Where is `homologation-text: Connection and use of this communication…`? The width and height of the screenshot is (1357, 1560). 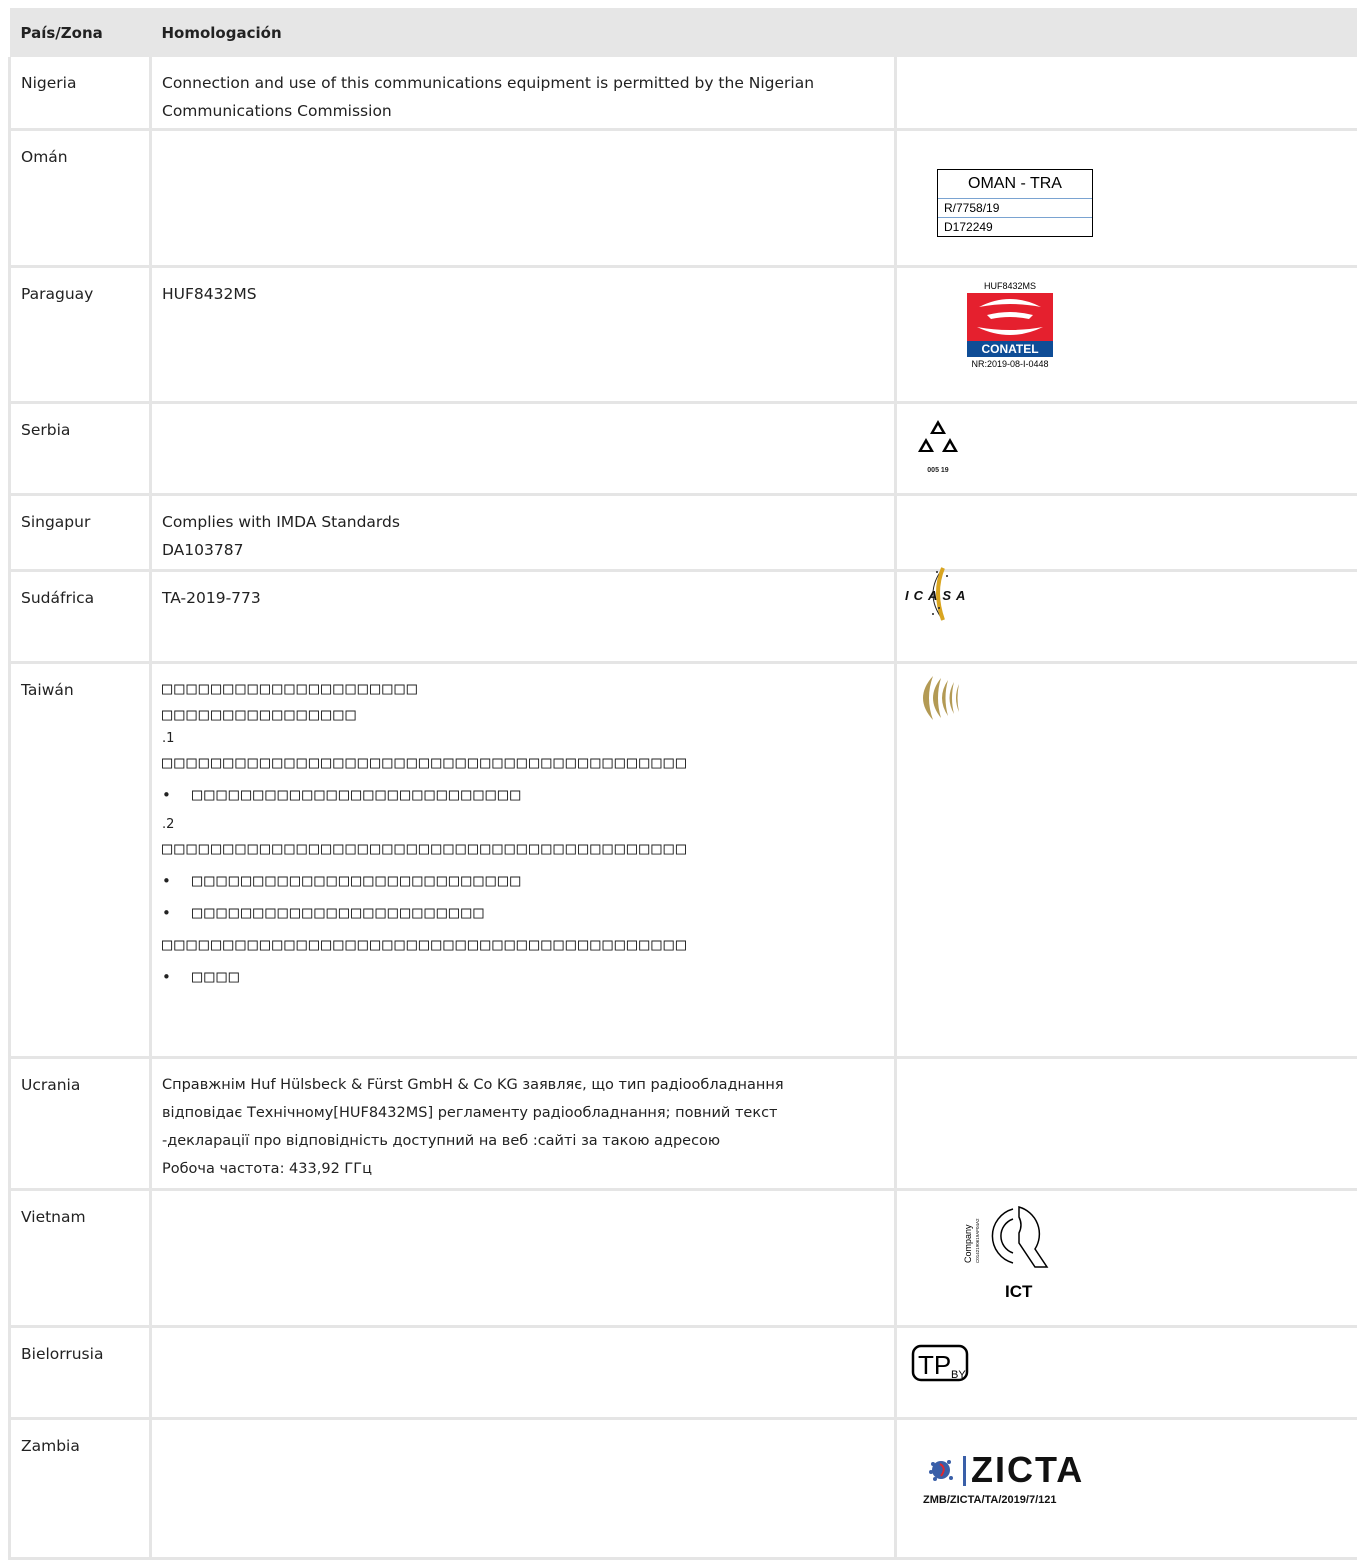 homologation-text: Connection and use of this communication… is located at coordinates (523, 93).